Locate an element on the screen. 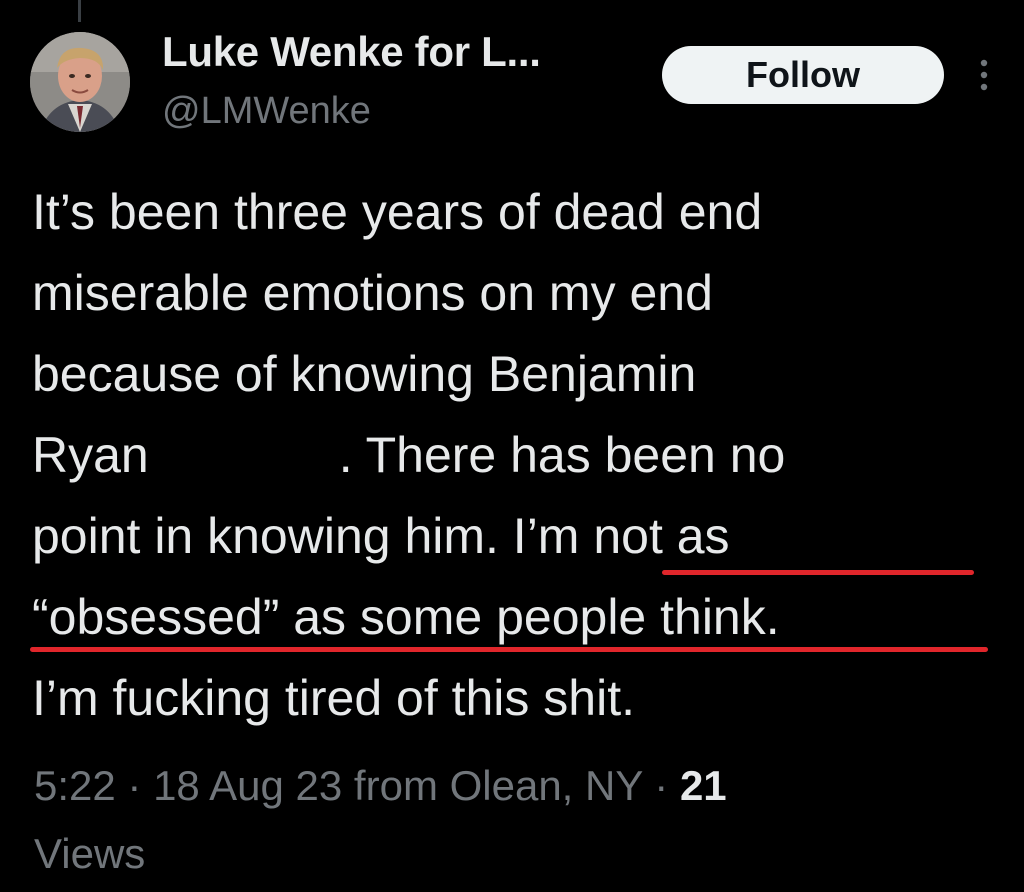  tweet-text-segment: It’s been three years of dead end is located at coordinates (397, 212).